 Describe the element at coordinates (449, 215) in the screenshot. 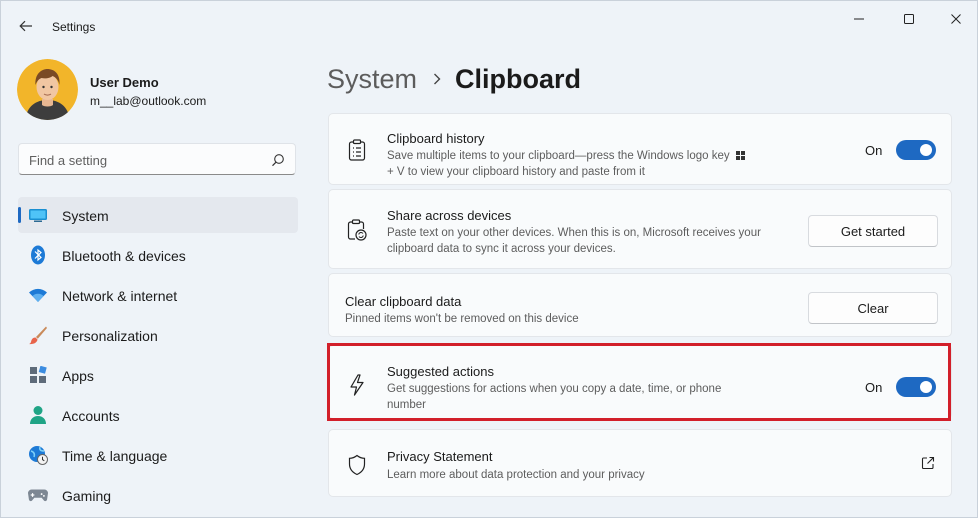

I see `card-title: Share across devices` at that location.